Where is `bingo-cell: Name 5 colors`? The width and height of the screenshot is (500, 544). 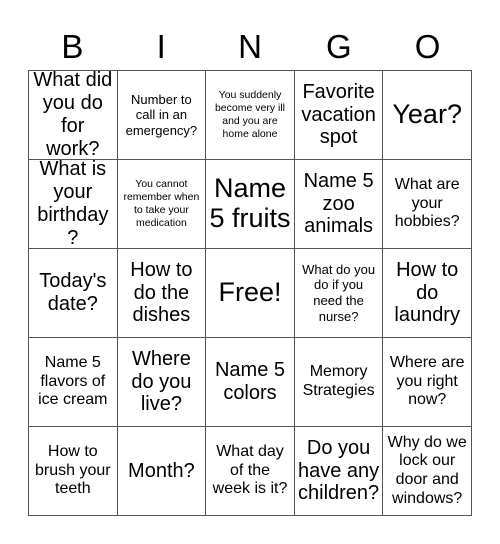 bingo-cell: Name 5 colors is located at coordinates (250, 382).